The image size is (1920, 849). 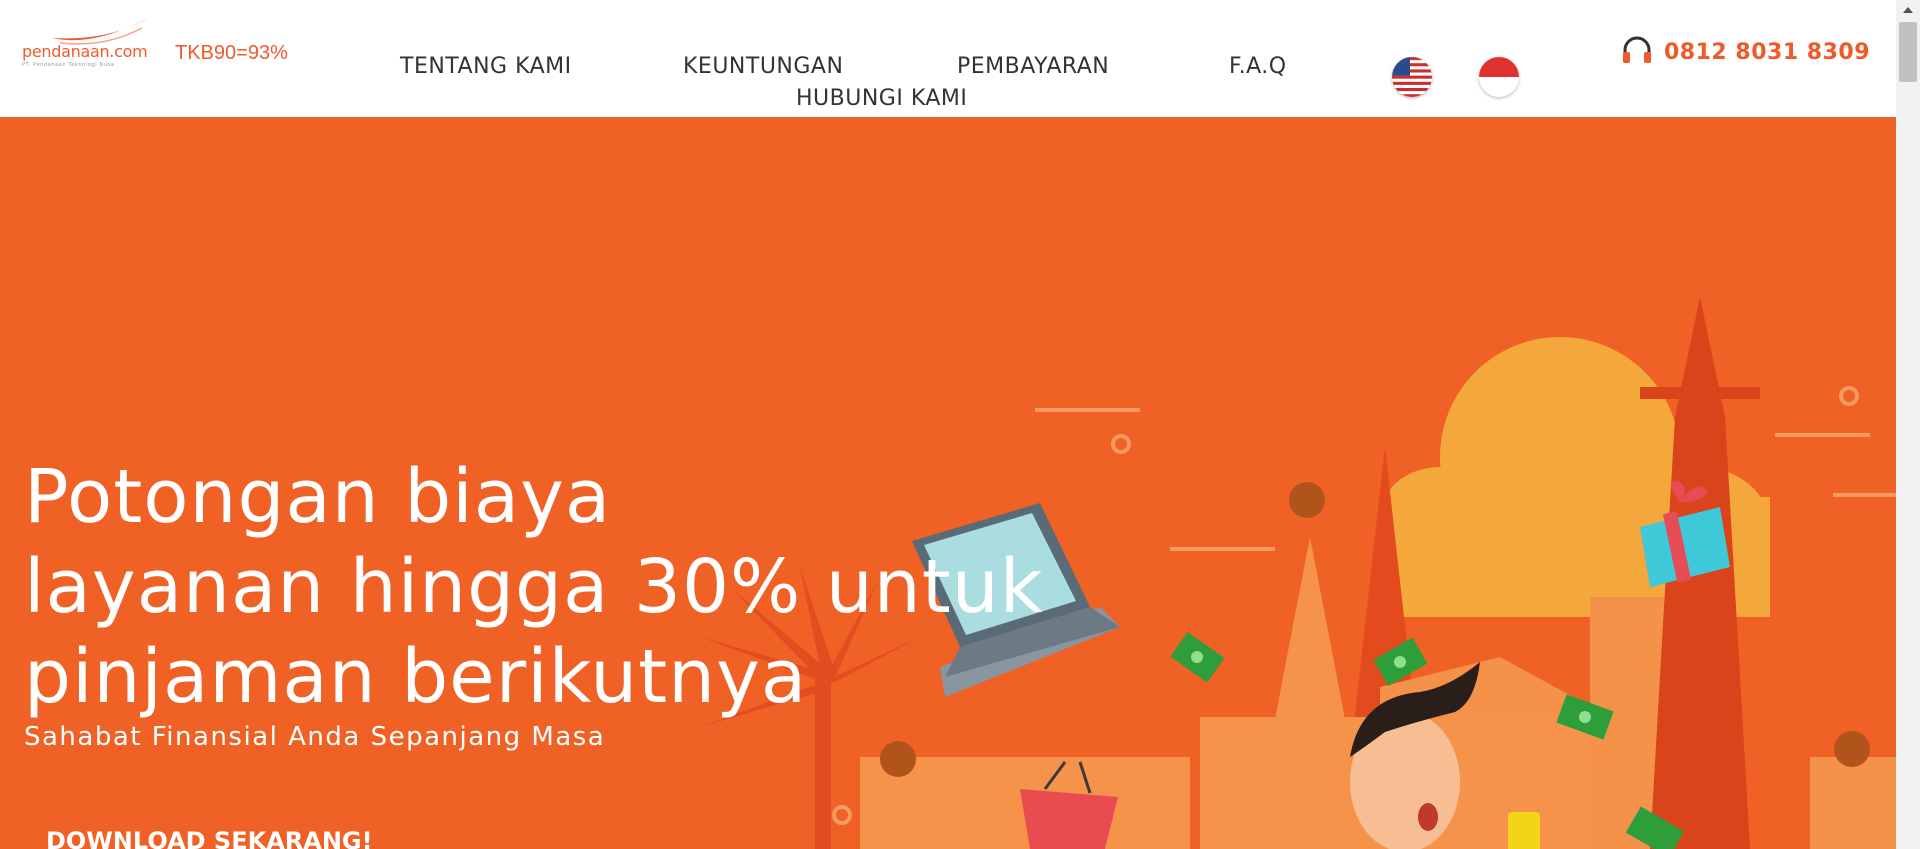 I want to click on tkb-rate: TKB90=93%, so click(x=231, y=53).